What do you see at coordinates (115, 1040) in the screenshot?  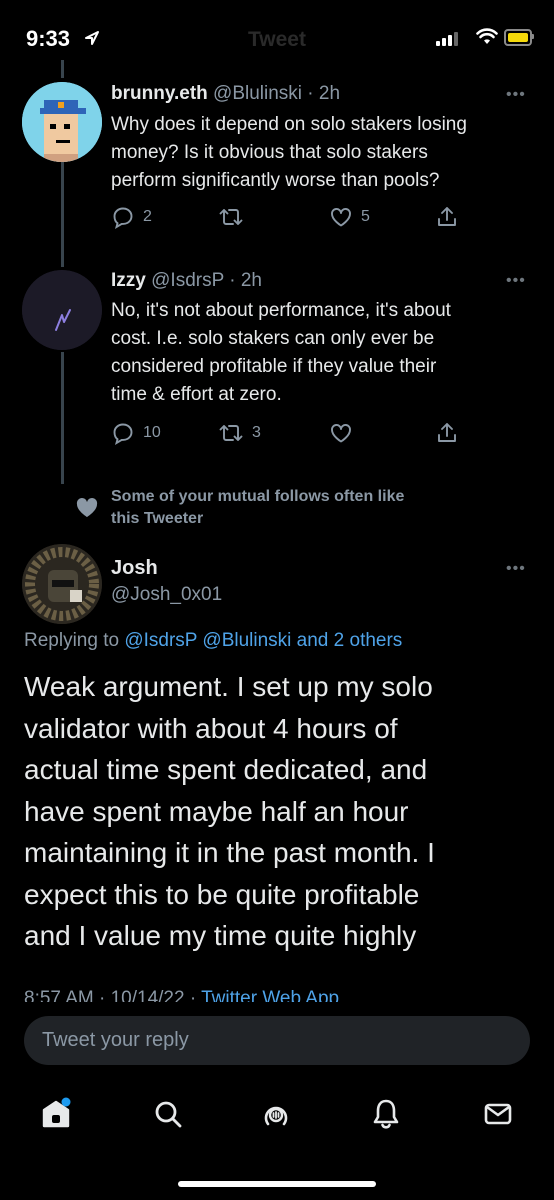 I see `reply-placeholder: Tweet your reply` at bounding box center [115, 1040].